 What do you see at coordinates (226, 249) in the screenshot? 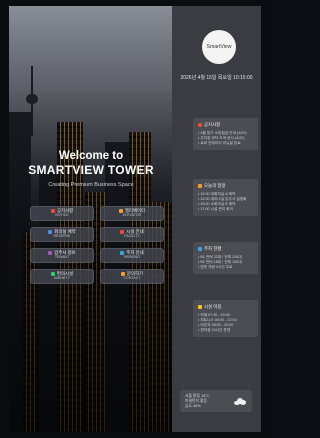
I see `card-header: 주차 현황` at bounding box center [226, 249].